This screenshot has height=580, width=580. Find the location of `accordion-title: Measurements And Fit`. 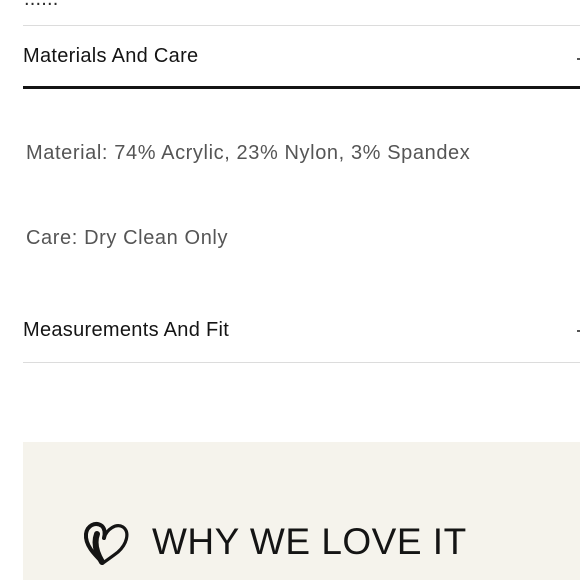

accordion-title: Measurements And Fit is located at coordinates (126, 329).